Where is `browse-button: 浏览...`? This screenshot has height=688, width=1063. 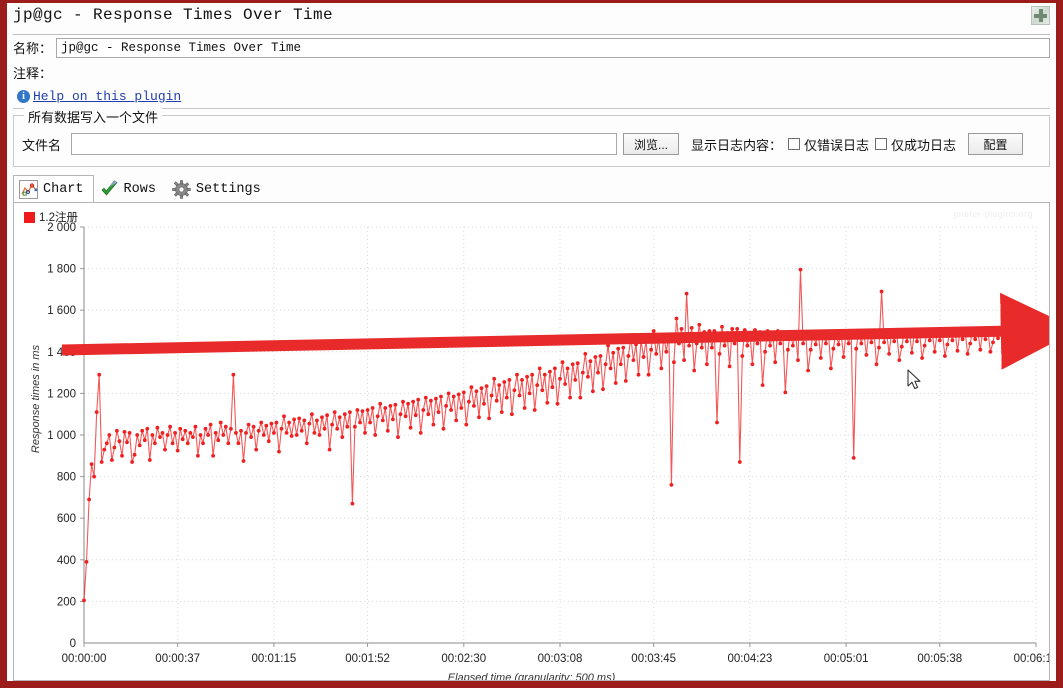
browse-button: 浏览... is located at coordinates (651, 144).